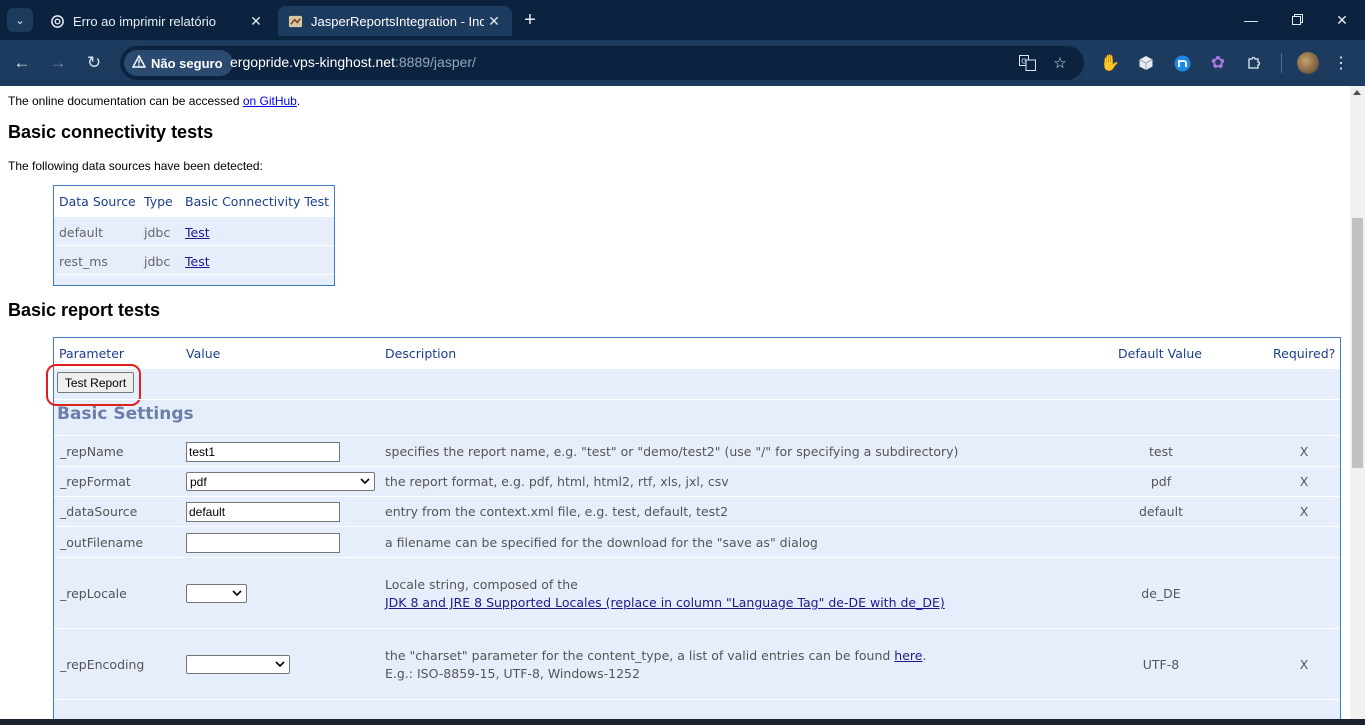 The width and height of the screenshot is (1365, 725). I want to click on red-hand-icon: ✋, so click(1110, 63).